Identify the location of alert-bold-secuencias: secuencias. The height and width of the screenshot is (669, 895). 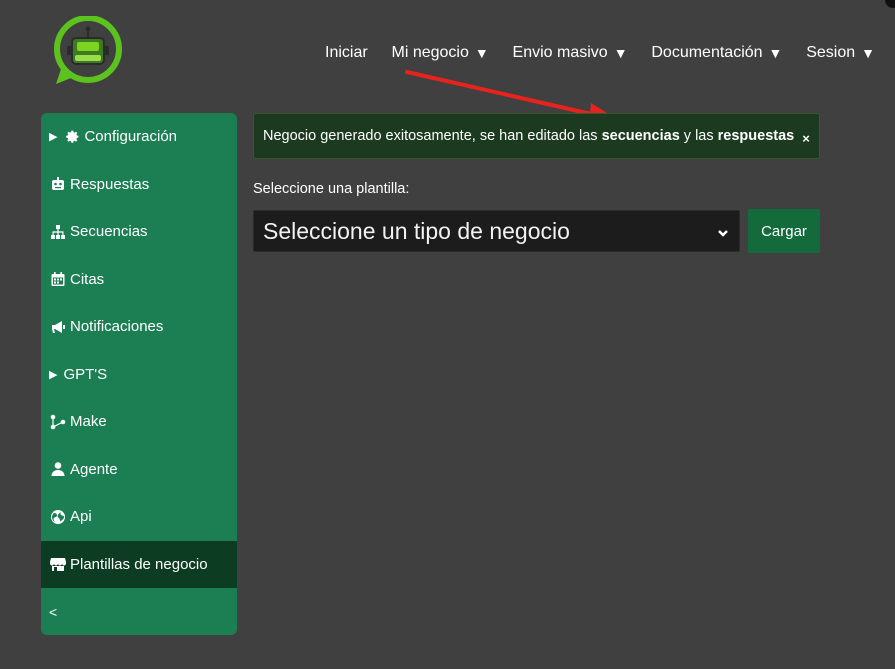
(640, 136).